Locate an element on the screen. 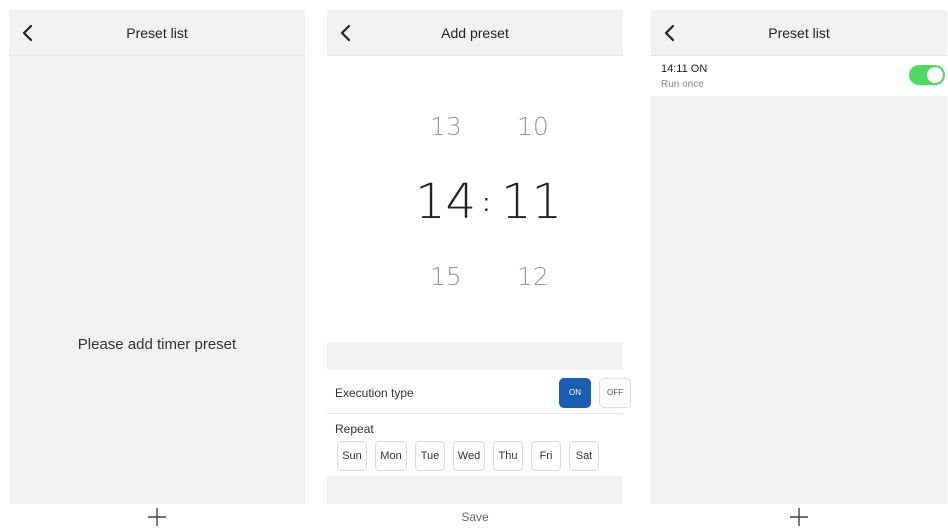 The width and height of the screenshot is (948, 532). day-button-sun: Sun is located at coordinates (352, 456).